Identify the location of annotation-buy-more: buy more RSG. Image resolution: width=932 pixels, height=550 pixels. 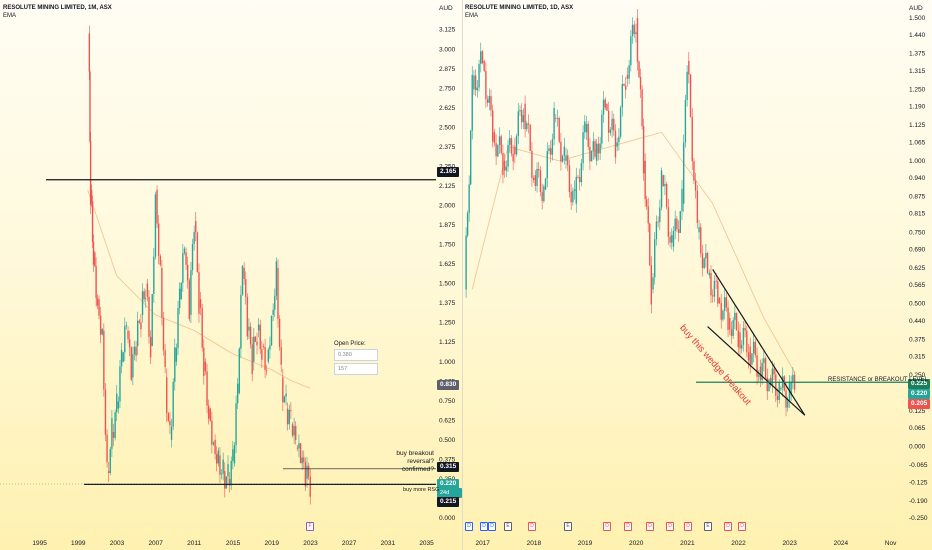
(421, 490).